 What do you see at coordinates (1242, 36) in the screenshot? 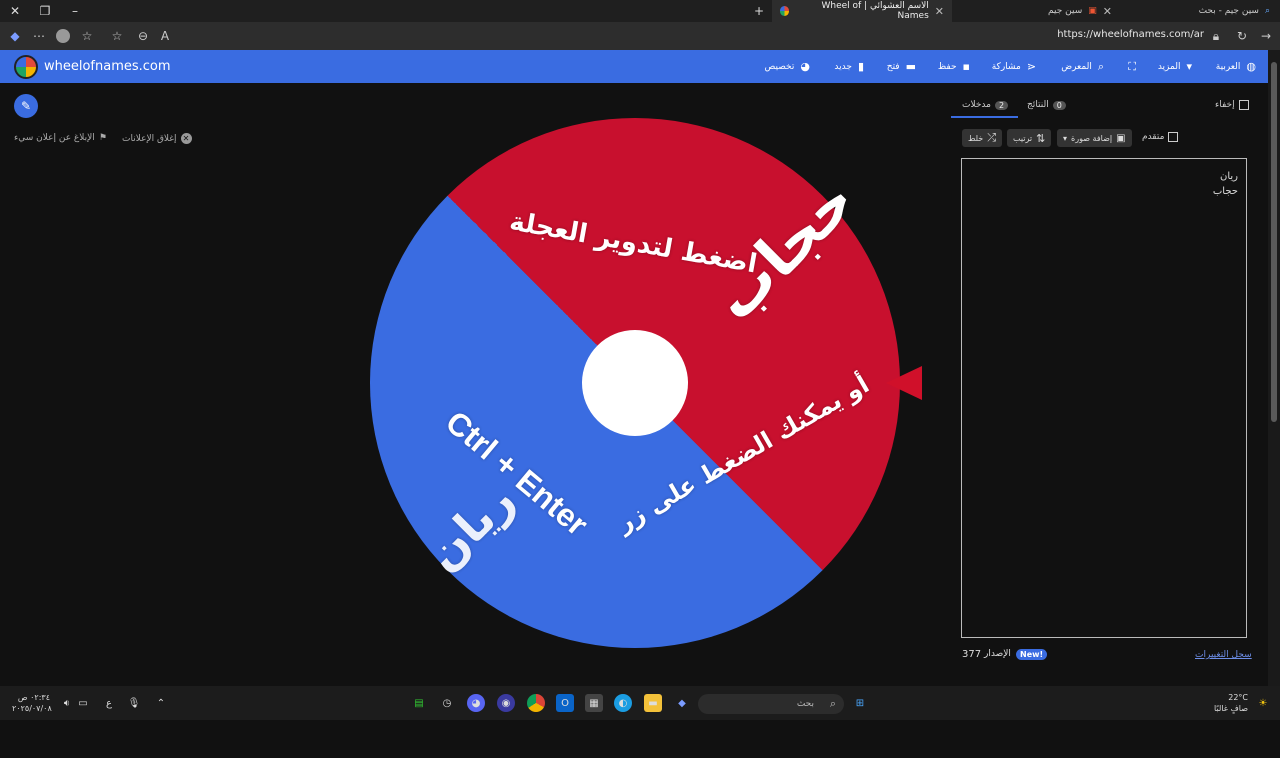
I see `refresh-icon: ↻` at bounding box center [1242, 36].